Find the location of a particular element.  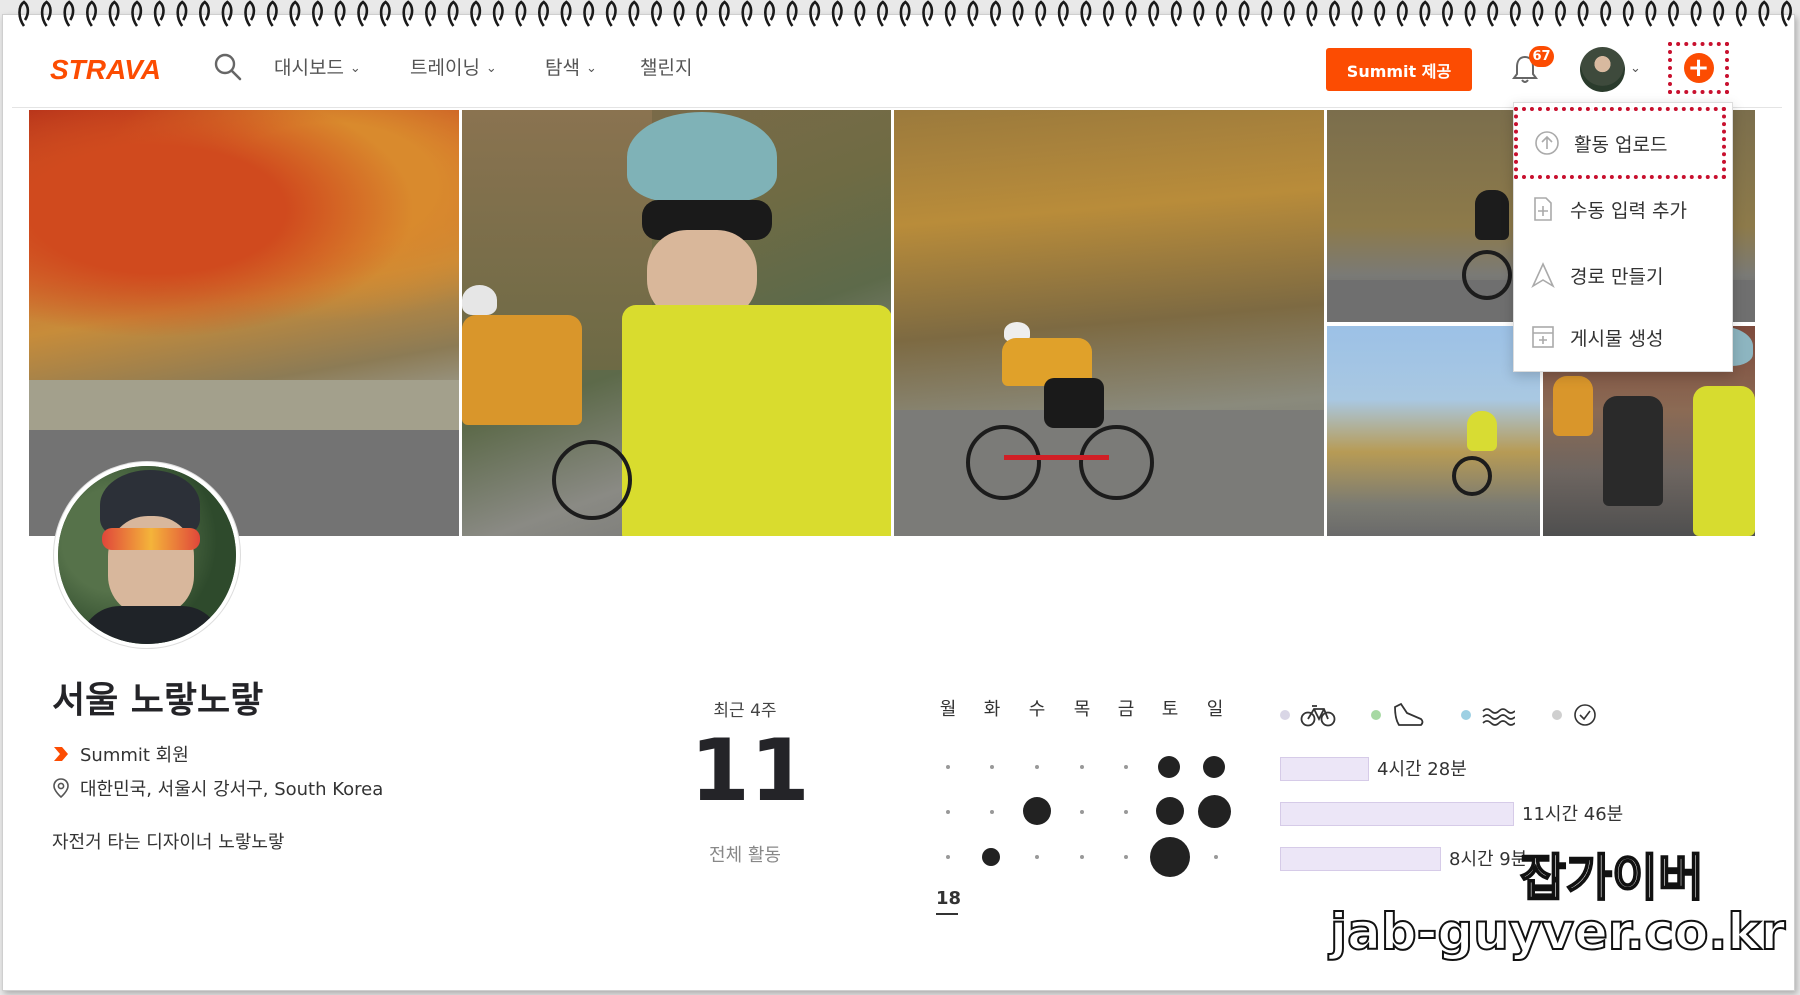

nav-explore: 탐색 ⌄ is located at coordinates (571, 66).